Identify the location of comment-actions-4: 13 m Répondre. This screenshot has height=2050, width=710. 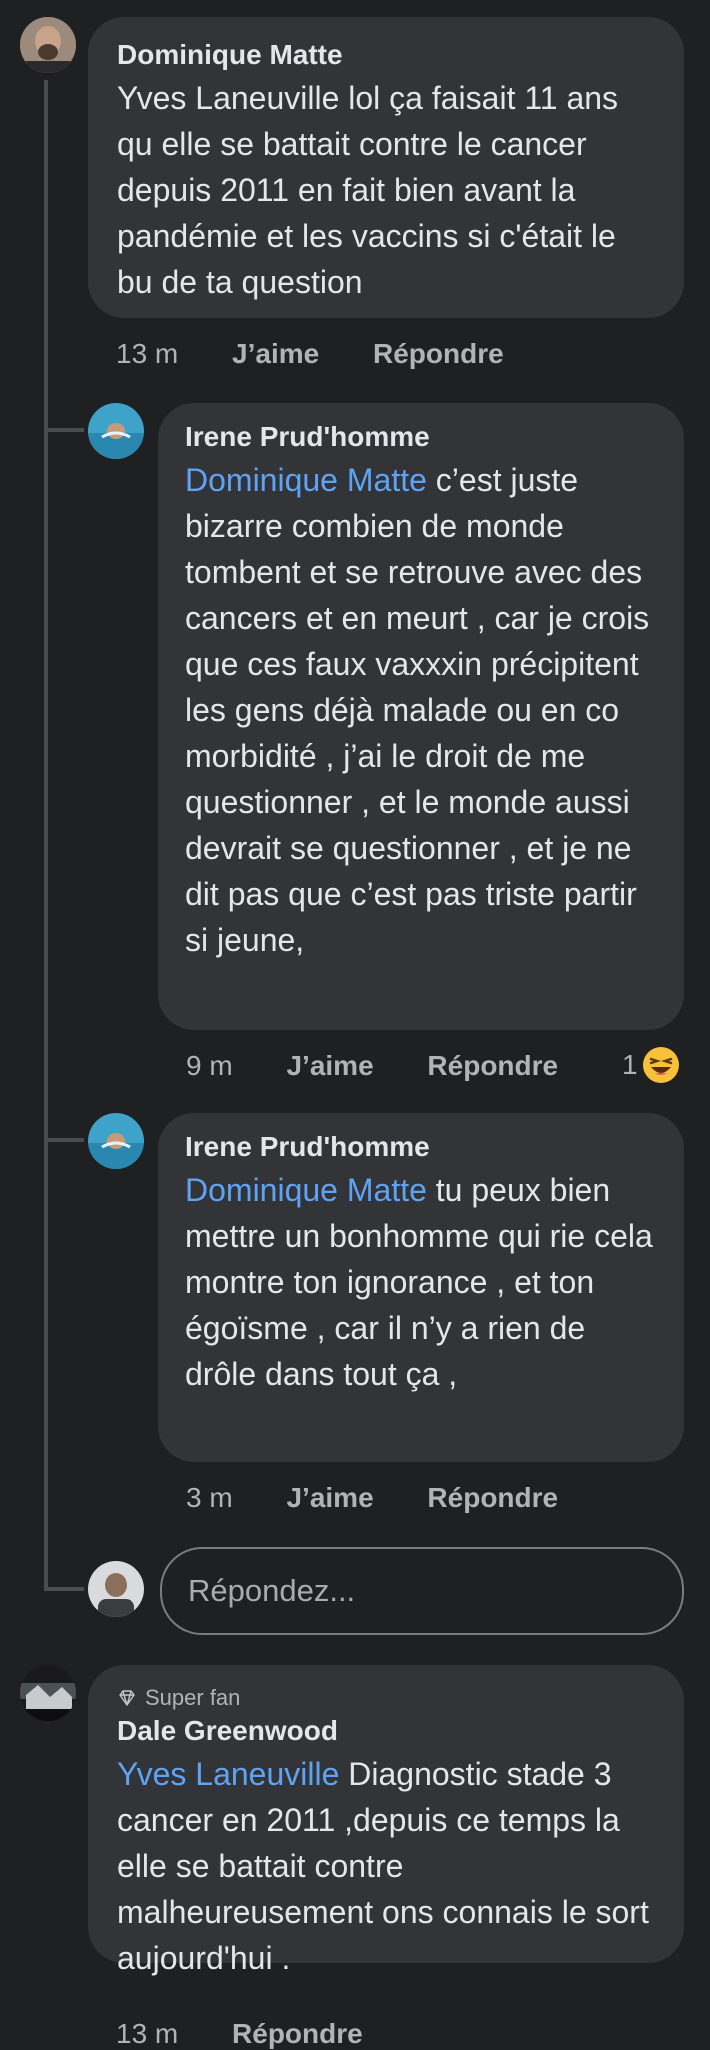
(262, 2034).